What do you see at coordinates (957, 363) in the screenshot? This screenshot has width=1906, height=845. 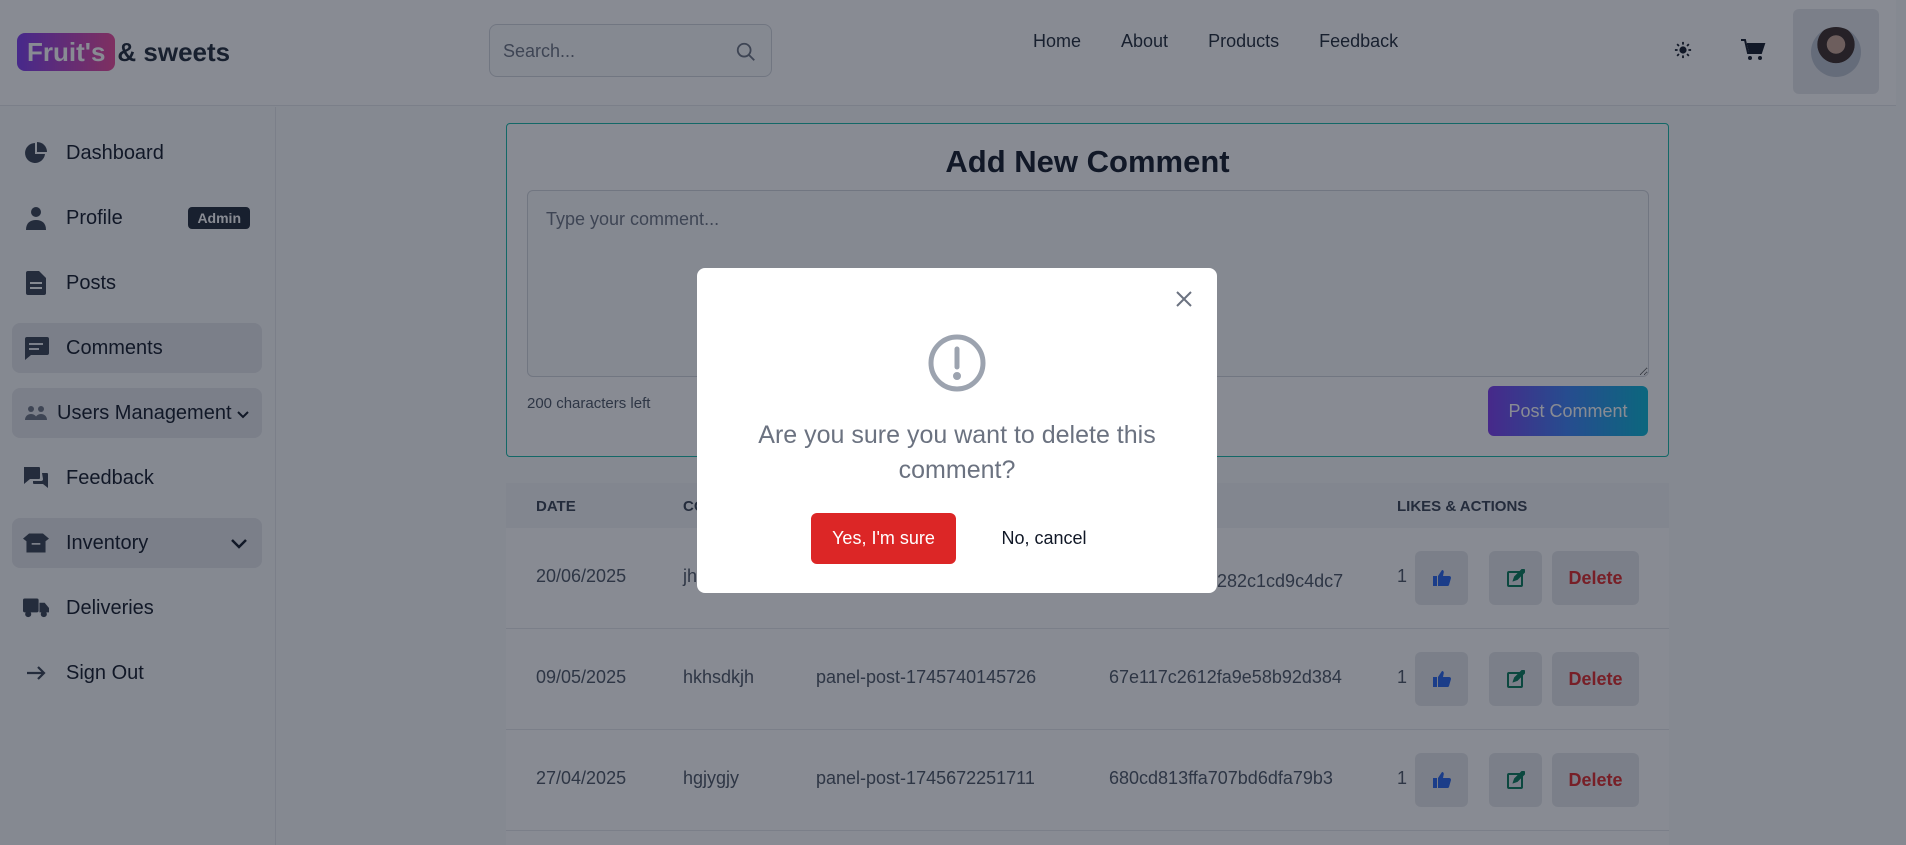 I see `exclamation-circle-icon` at bounding box center [957, 363].